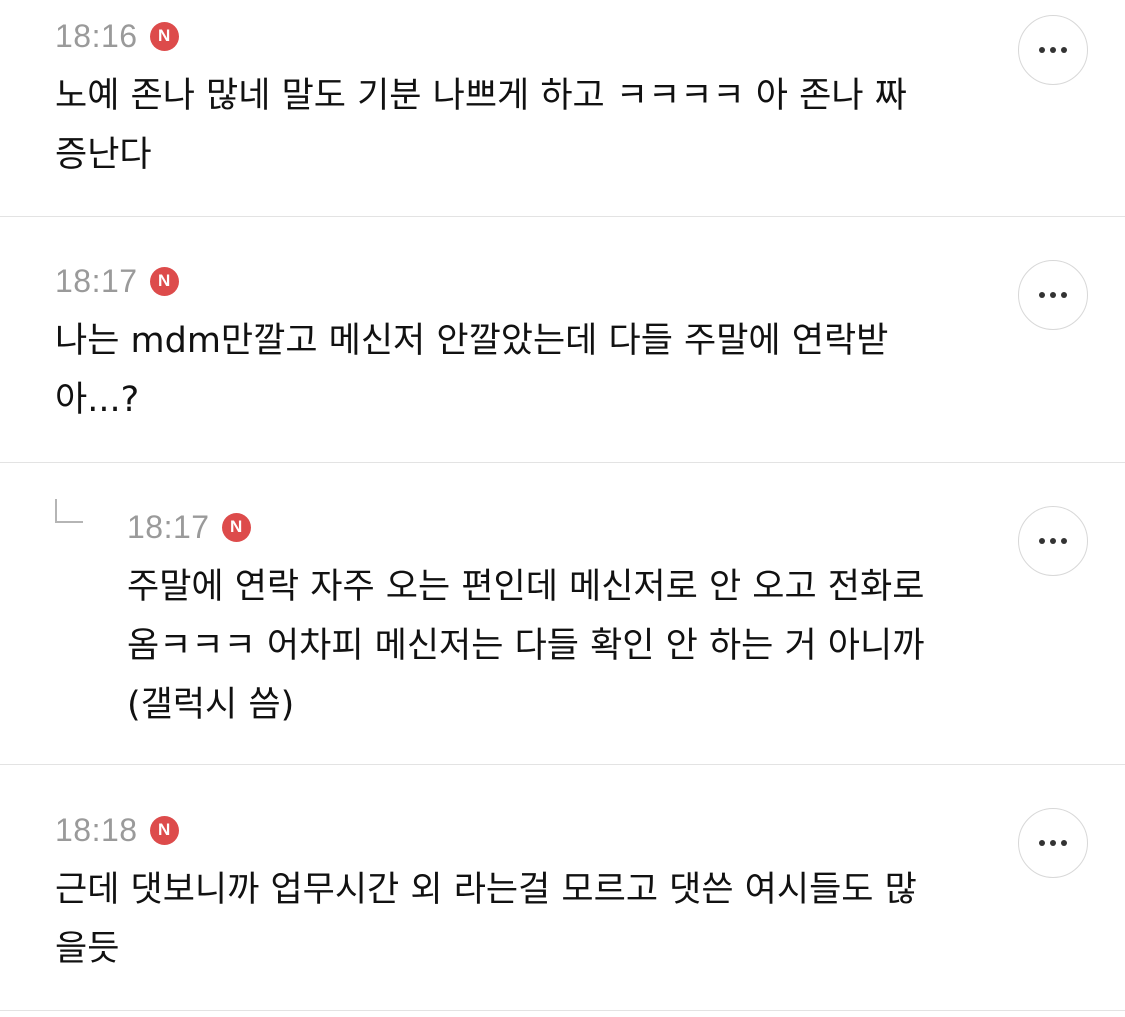 The width and height of the screenshot is (1125, 1017). What do you see at coordinates (481, 96) in the screenshot?
I see `comment-line: 노예 존나 많네 말도 기분 나쁘게 하고 ㅋㅋㅋㅋ 아 존나 짜` at bounding box center [481, 96].